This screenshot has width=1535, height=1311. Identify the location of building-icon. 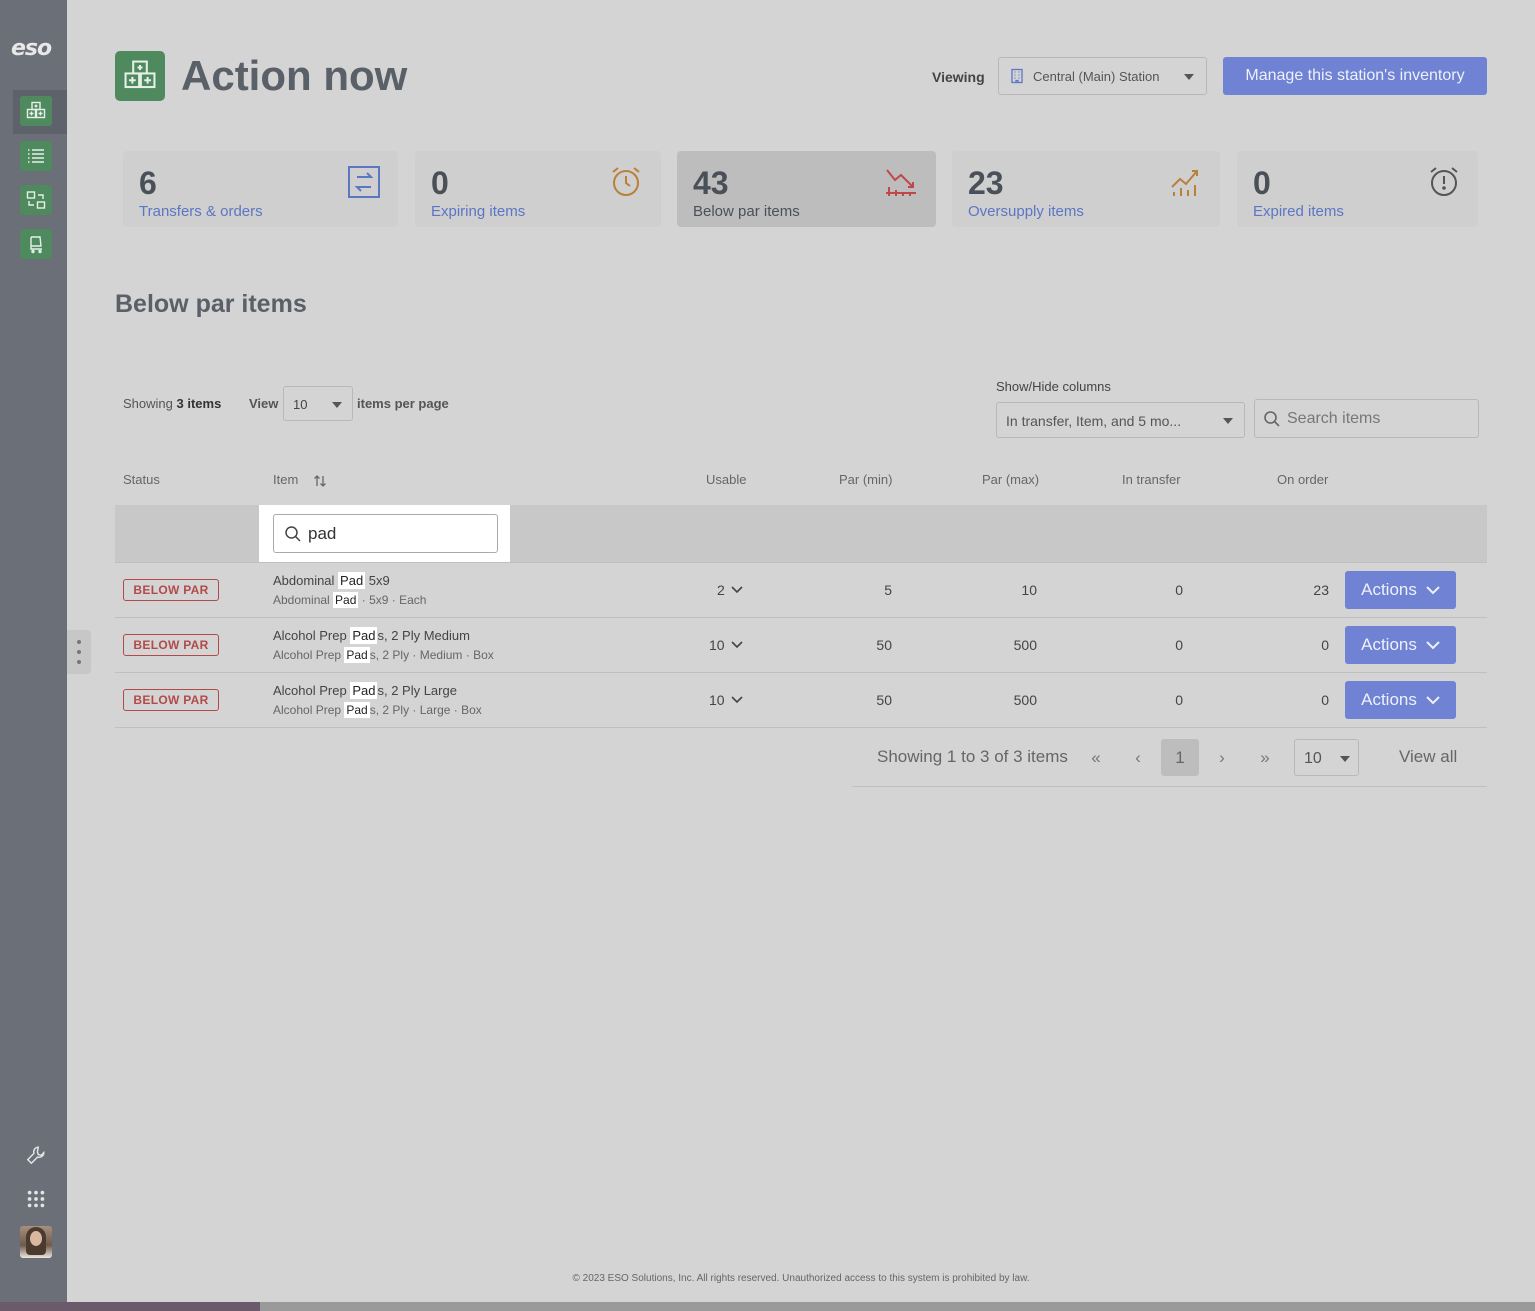
(1017, 76).